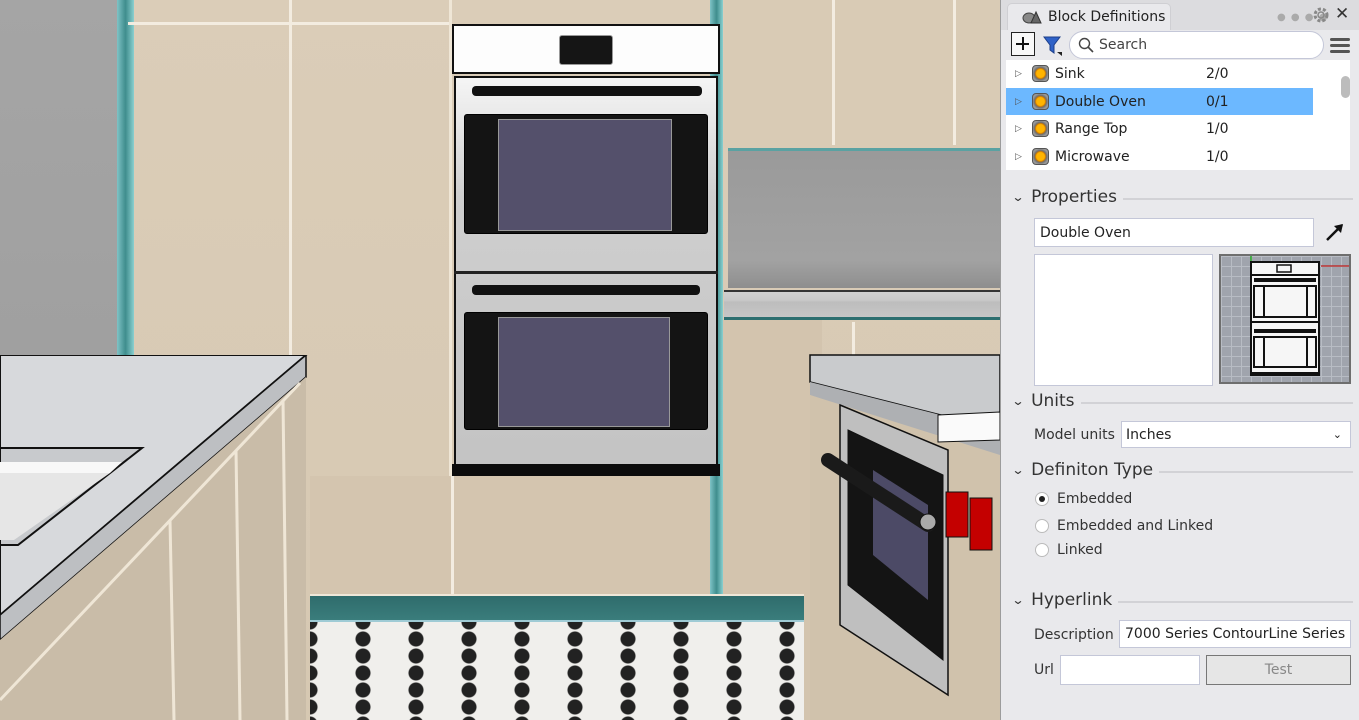  I want to click on close-icon: ✕, so click(1342, 14).